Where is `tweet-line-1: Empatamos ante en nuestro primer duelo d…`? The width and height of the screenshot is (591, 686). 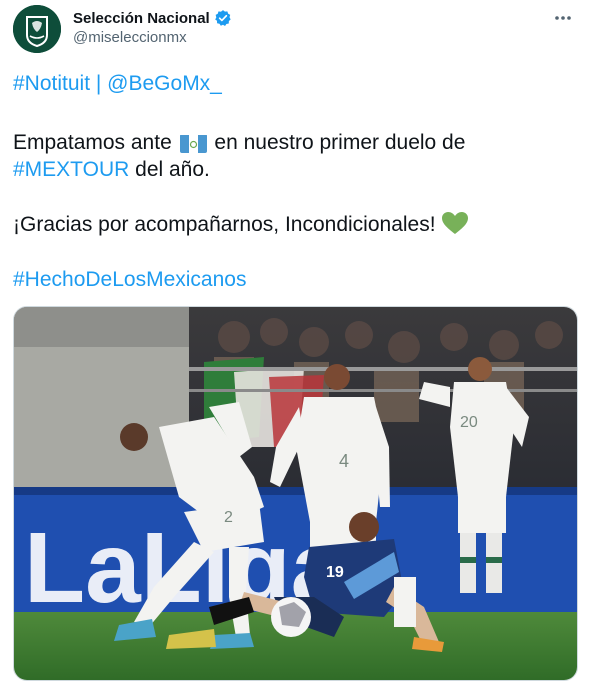
tweet-line-1: Empatamos ante en nuestro primer duelo d… is located at coordinates (293, 142).